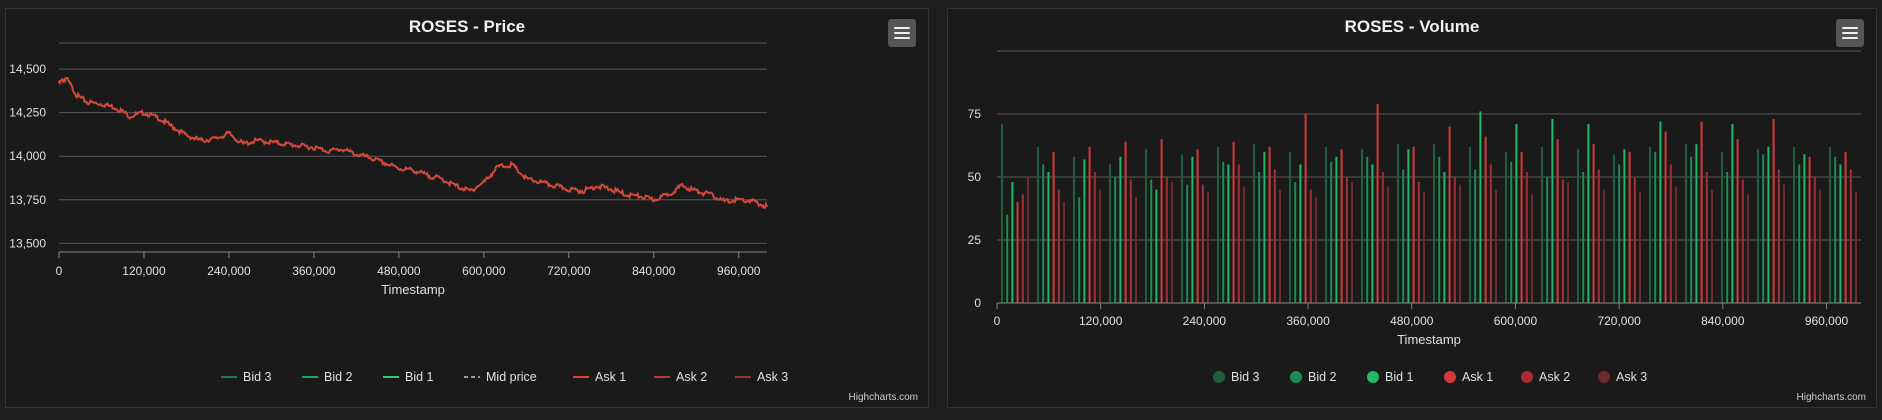  What do you see at coordinates (1831, 397) in the screenshot?
I see `volume-chart-credit: Highcharts.com` at bounding box center [1831, 397].